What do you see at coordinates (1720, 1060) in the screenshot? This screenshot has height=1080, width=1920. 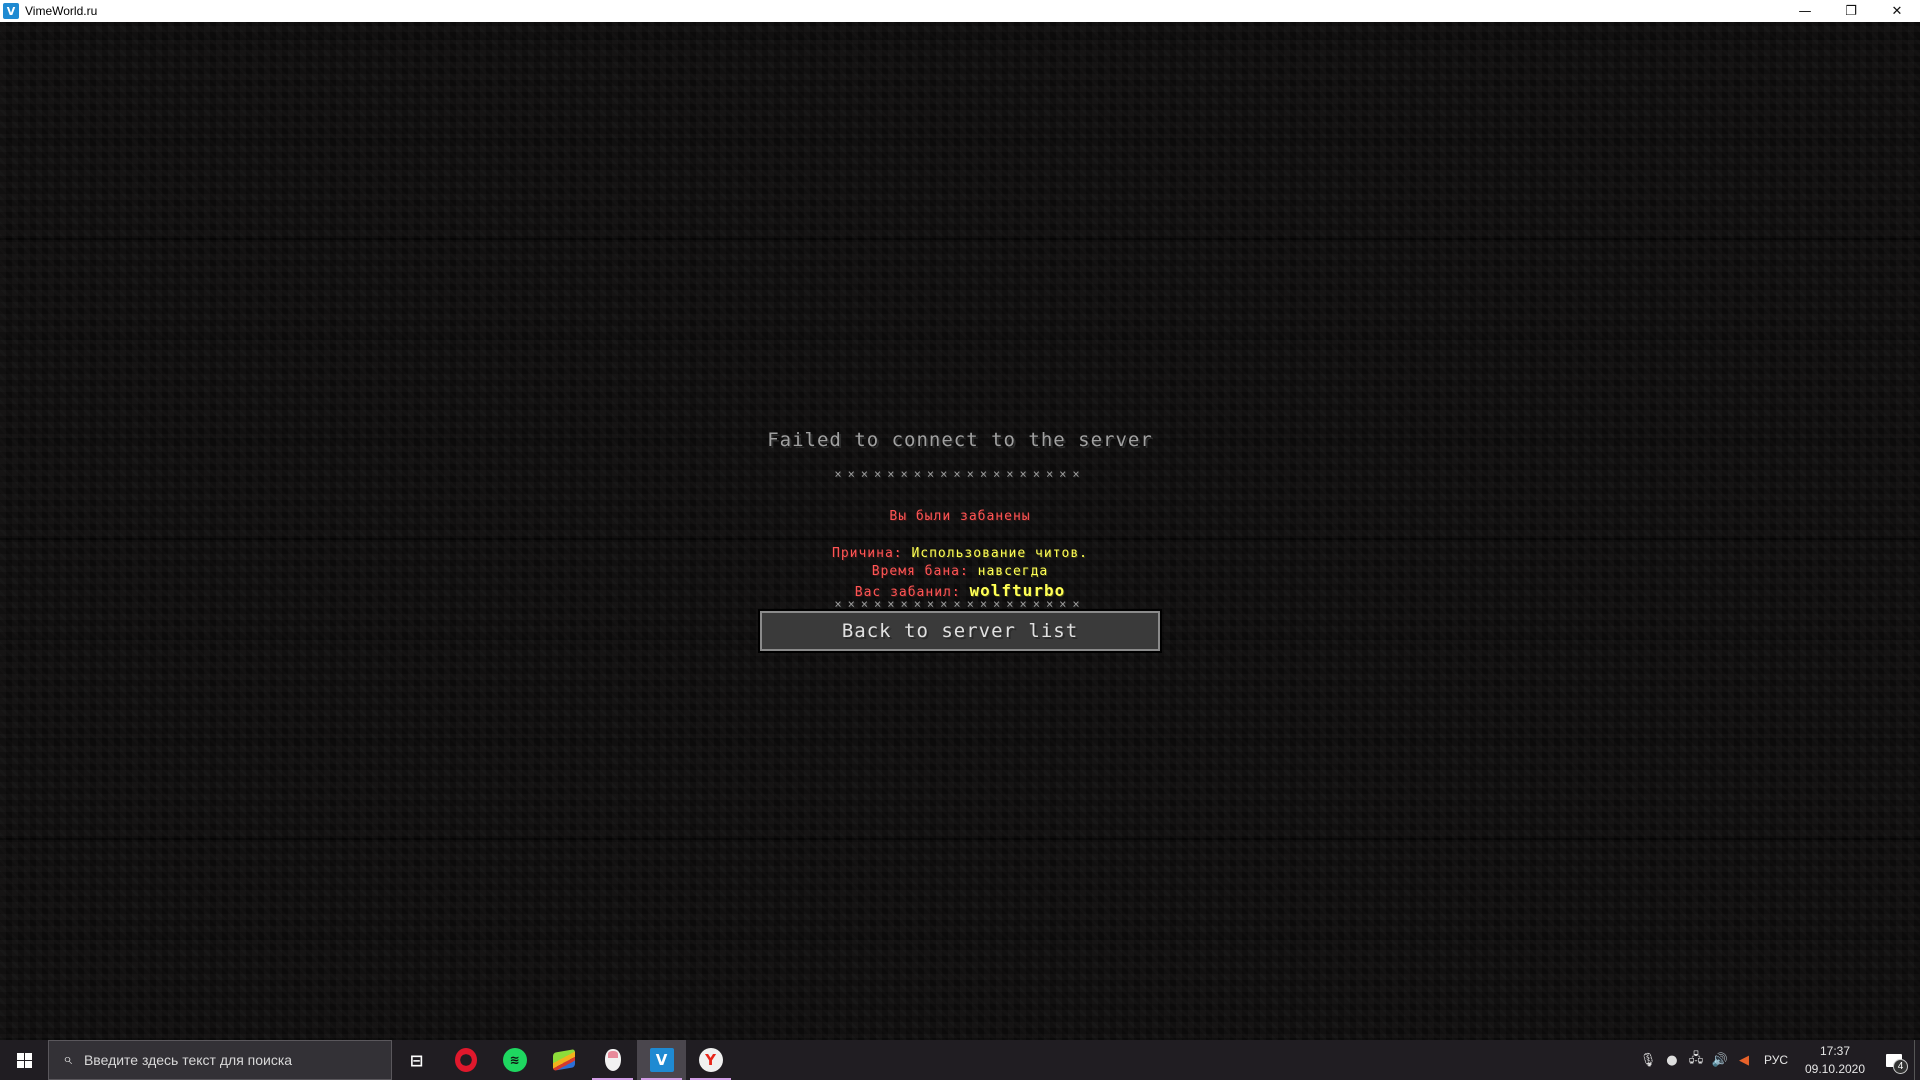 I see `volume-icon: 🔊` at bounding box center [1720, 1060].